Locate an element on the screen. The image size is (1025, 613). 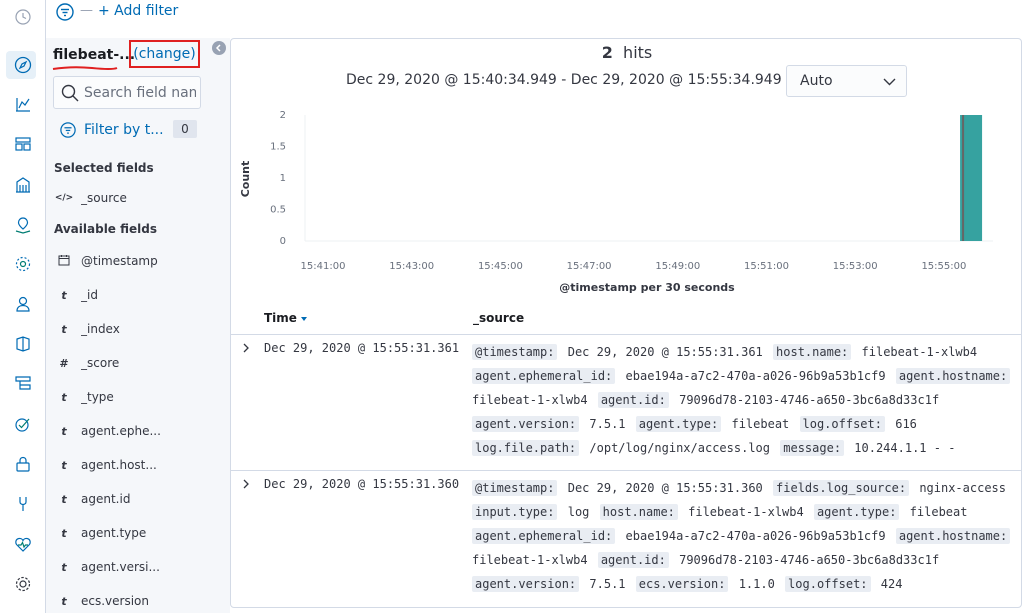
field-name: ecs.version is located at coordinates (115, 601).